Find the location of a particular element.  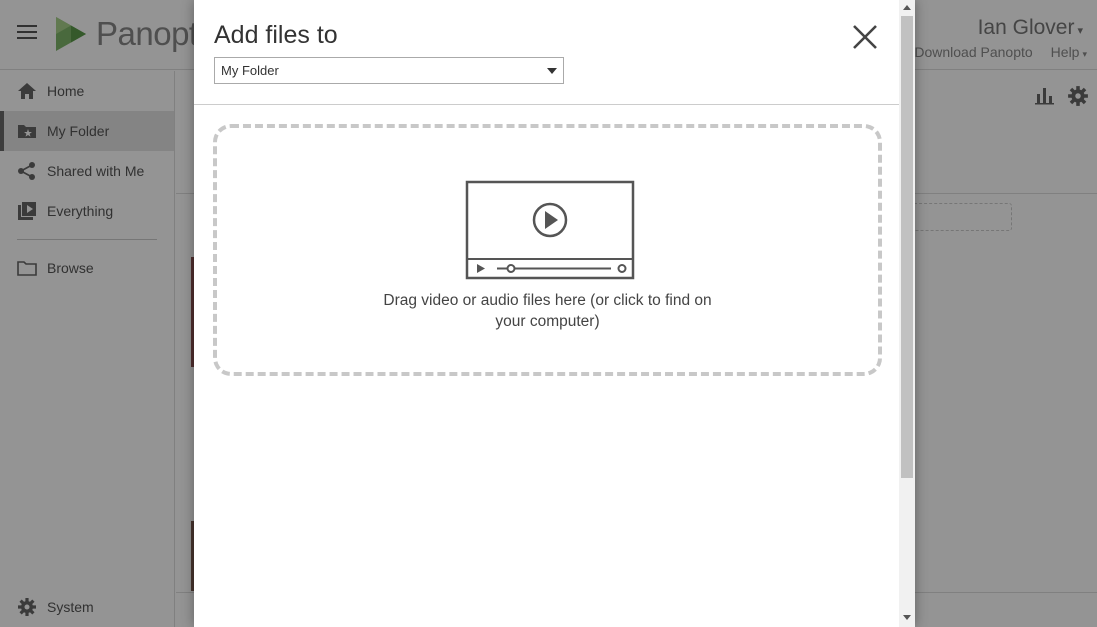

dropdown-arrow-icon is located at coordinates (552, 71).